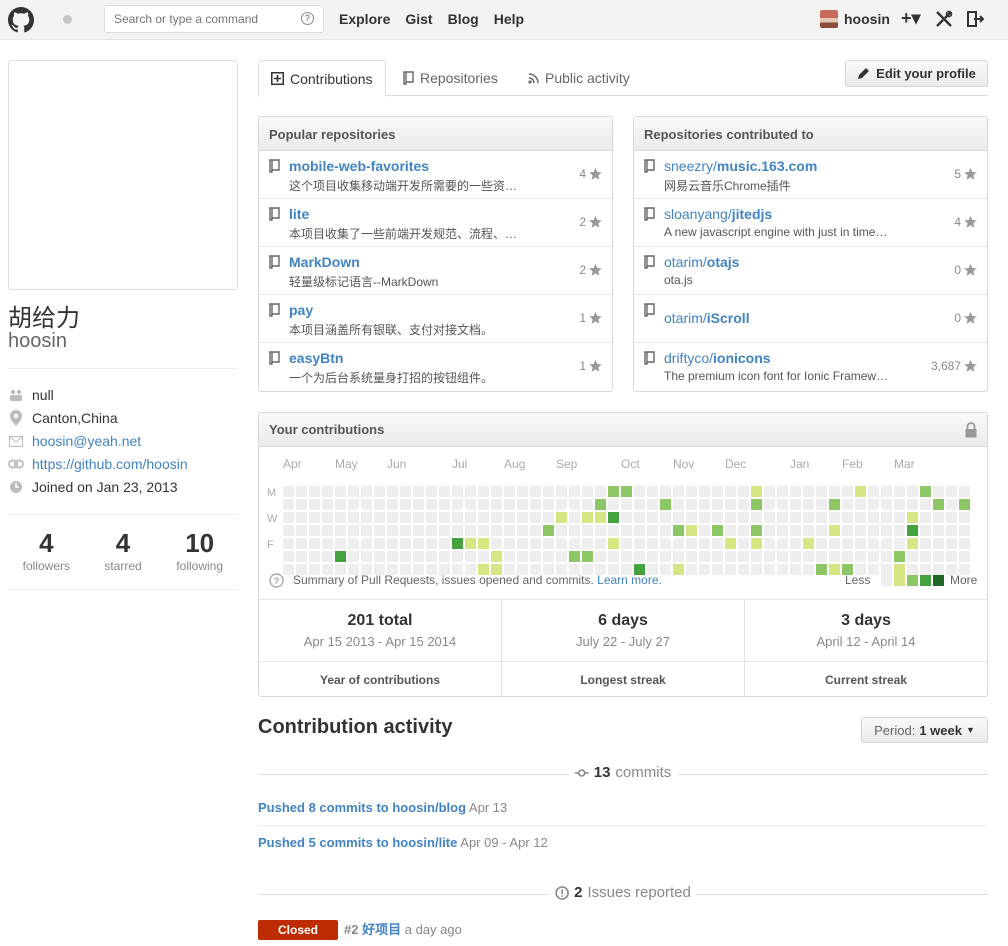 The image size is (1008, 946). Describe the element at coordinates (718, 214) in the screenshot. I see `repo-link: sloanyang/jitedjs` at that location.